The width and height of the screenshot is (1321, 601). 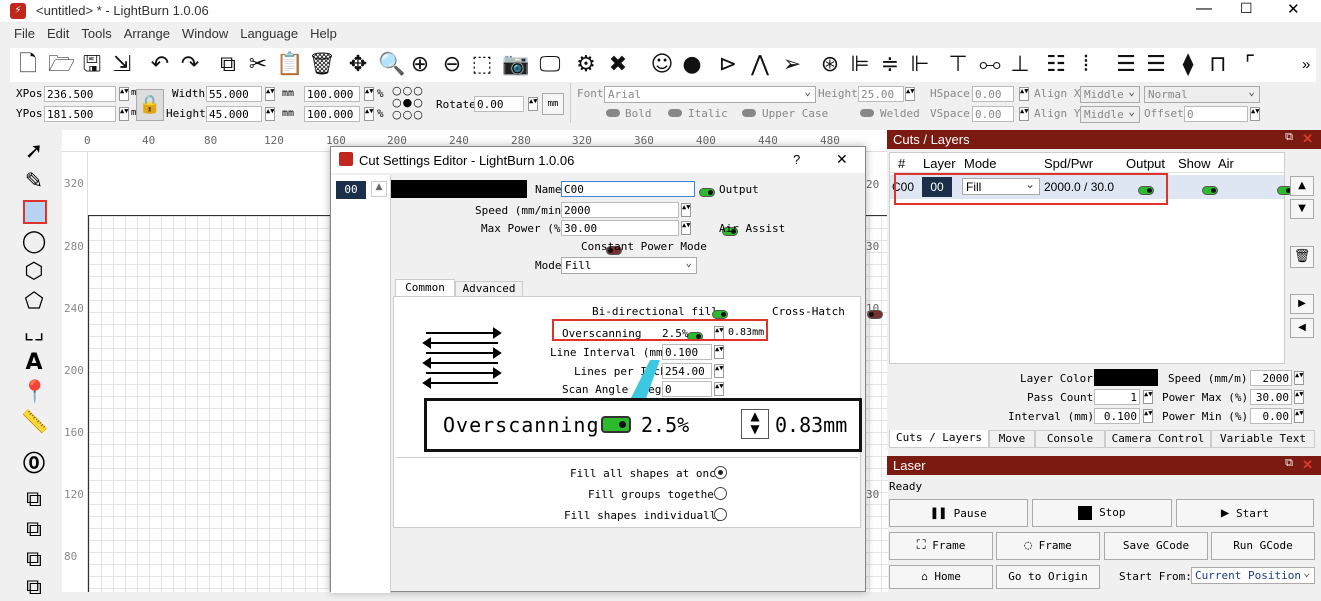 What do you see at coordinates (686, 210) in the screenshot?
I see `speed-spinner: ▲▼` at bounding box center [686, 210].